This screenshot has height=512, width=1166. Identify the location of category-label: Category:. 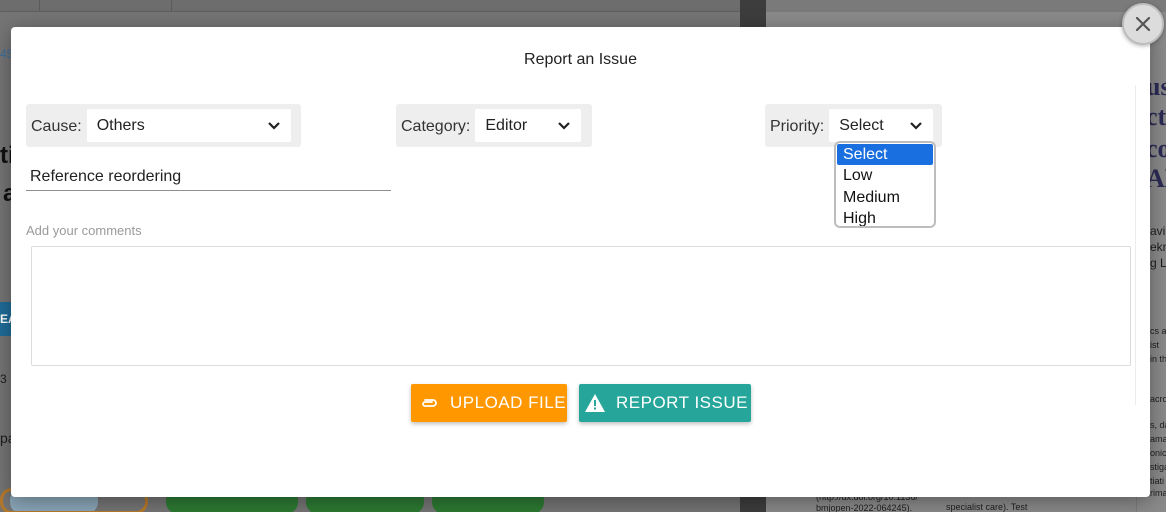
(436, 126).